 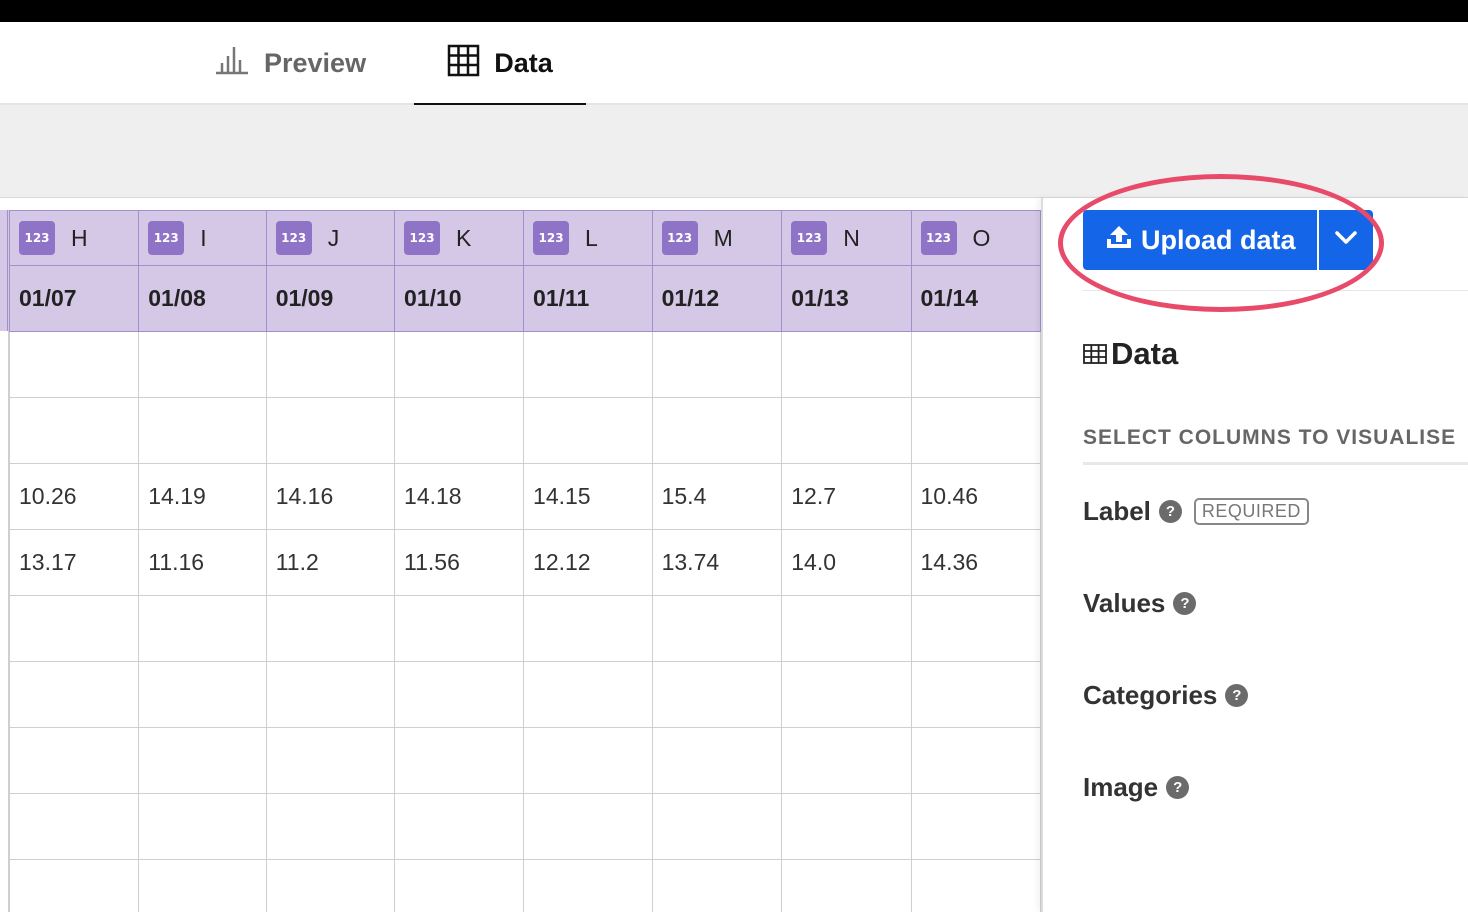 What do you see at coordinates (975, 496) in the screenshot?
I see `table-cell: 10.46` at bounding box center [975, 496].